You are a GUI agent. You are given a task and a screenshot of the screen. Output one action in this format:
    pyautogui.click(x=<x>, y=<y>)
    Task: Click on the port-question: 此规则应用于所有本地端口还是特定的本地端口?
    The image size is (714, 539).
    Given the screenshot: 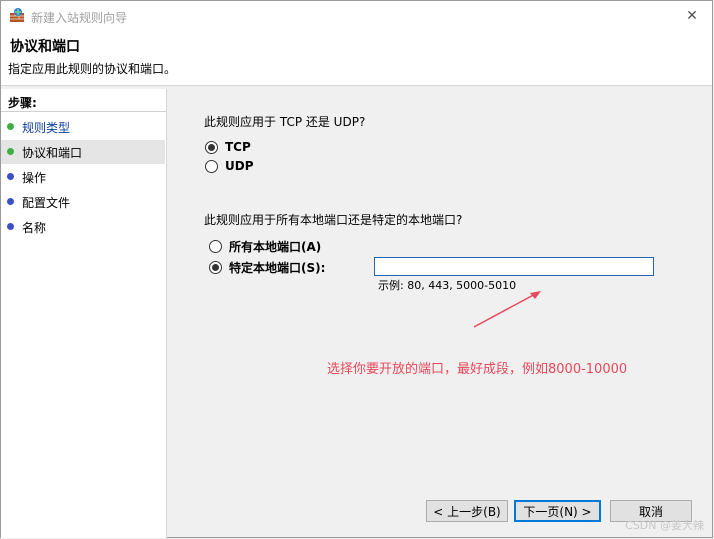 What is the action you would take?
    pyautogui.click(x=333, y=220)
    